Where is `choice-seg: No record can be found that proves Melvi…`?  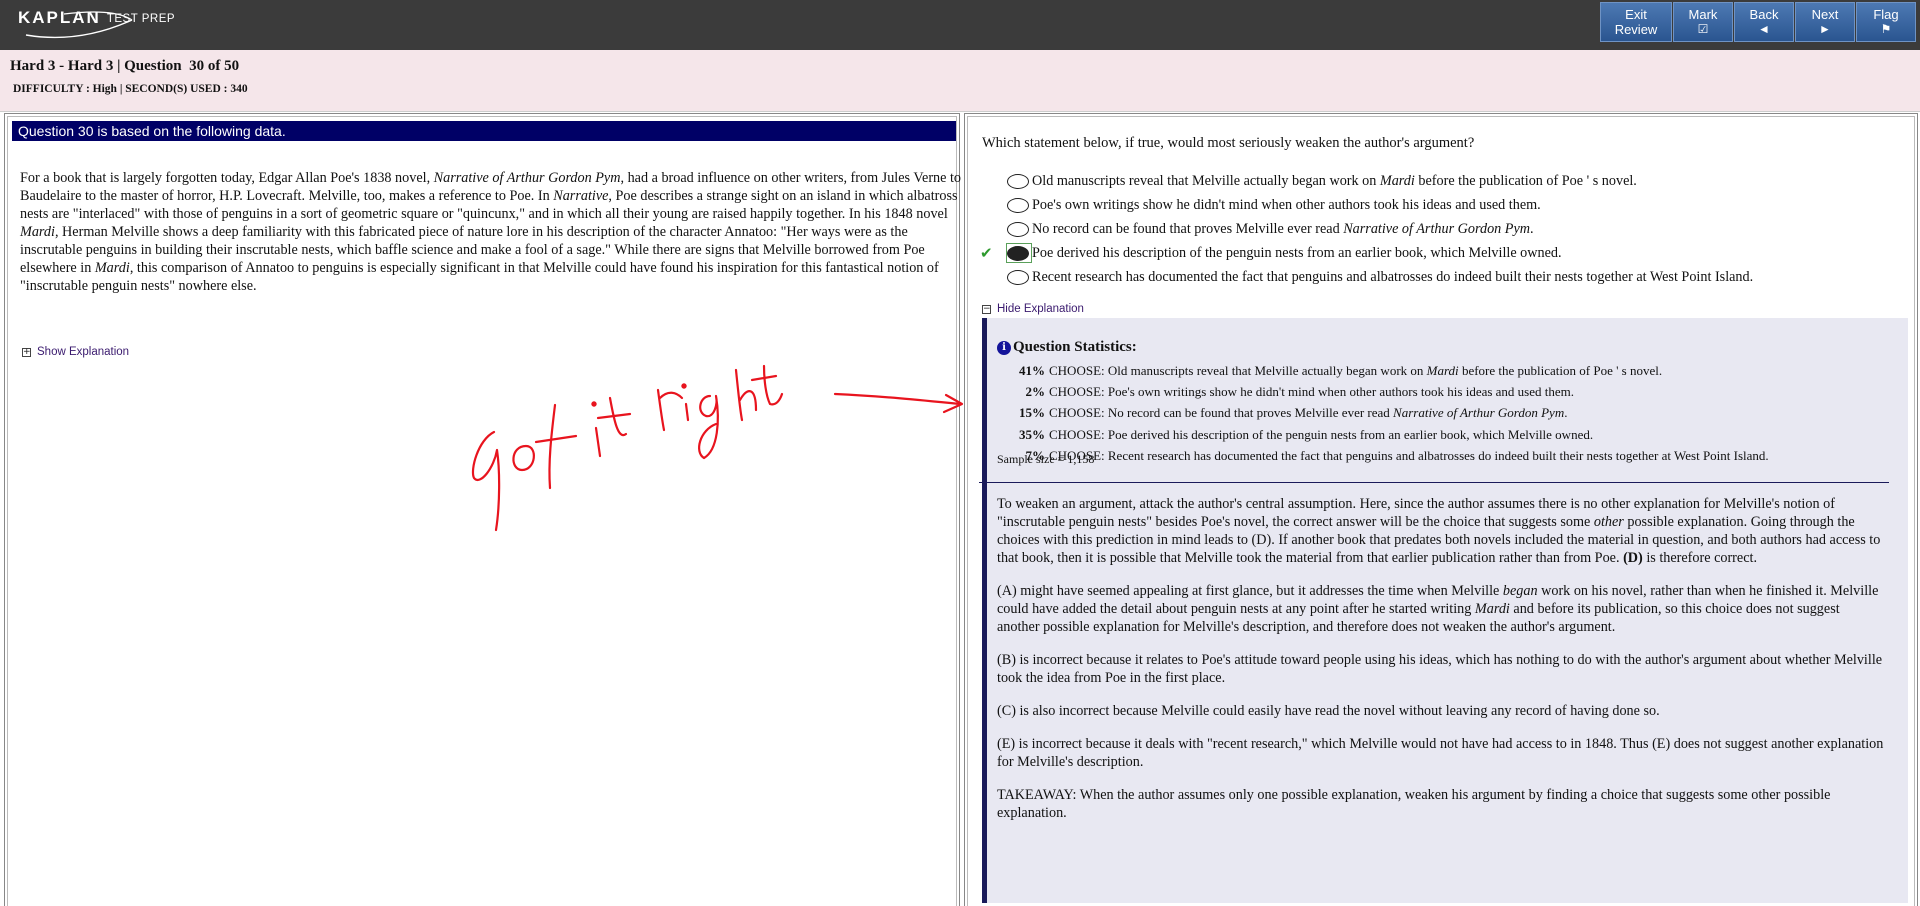
choice-seg: No record can be found that proves Melvi… is located at coordinates (1188, 228).